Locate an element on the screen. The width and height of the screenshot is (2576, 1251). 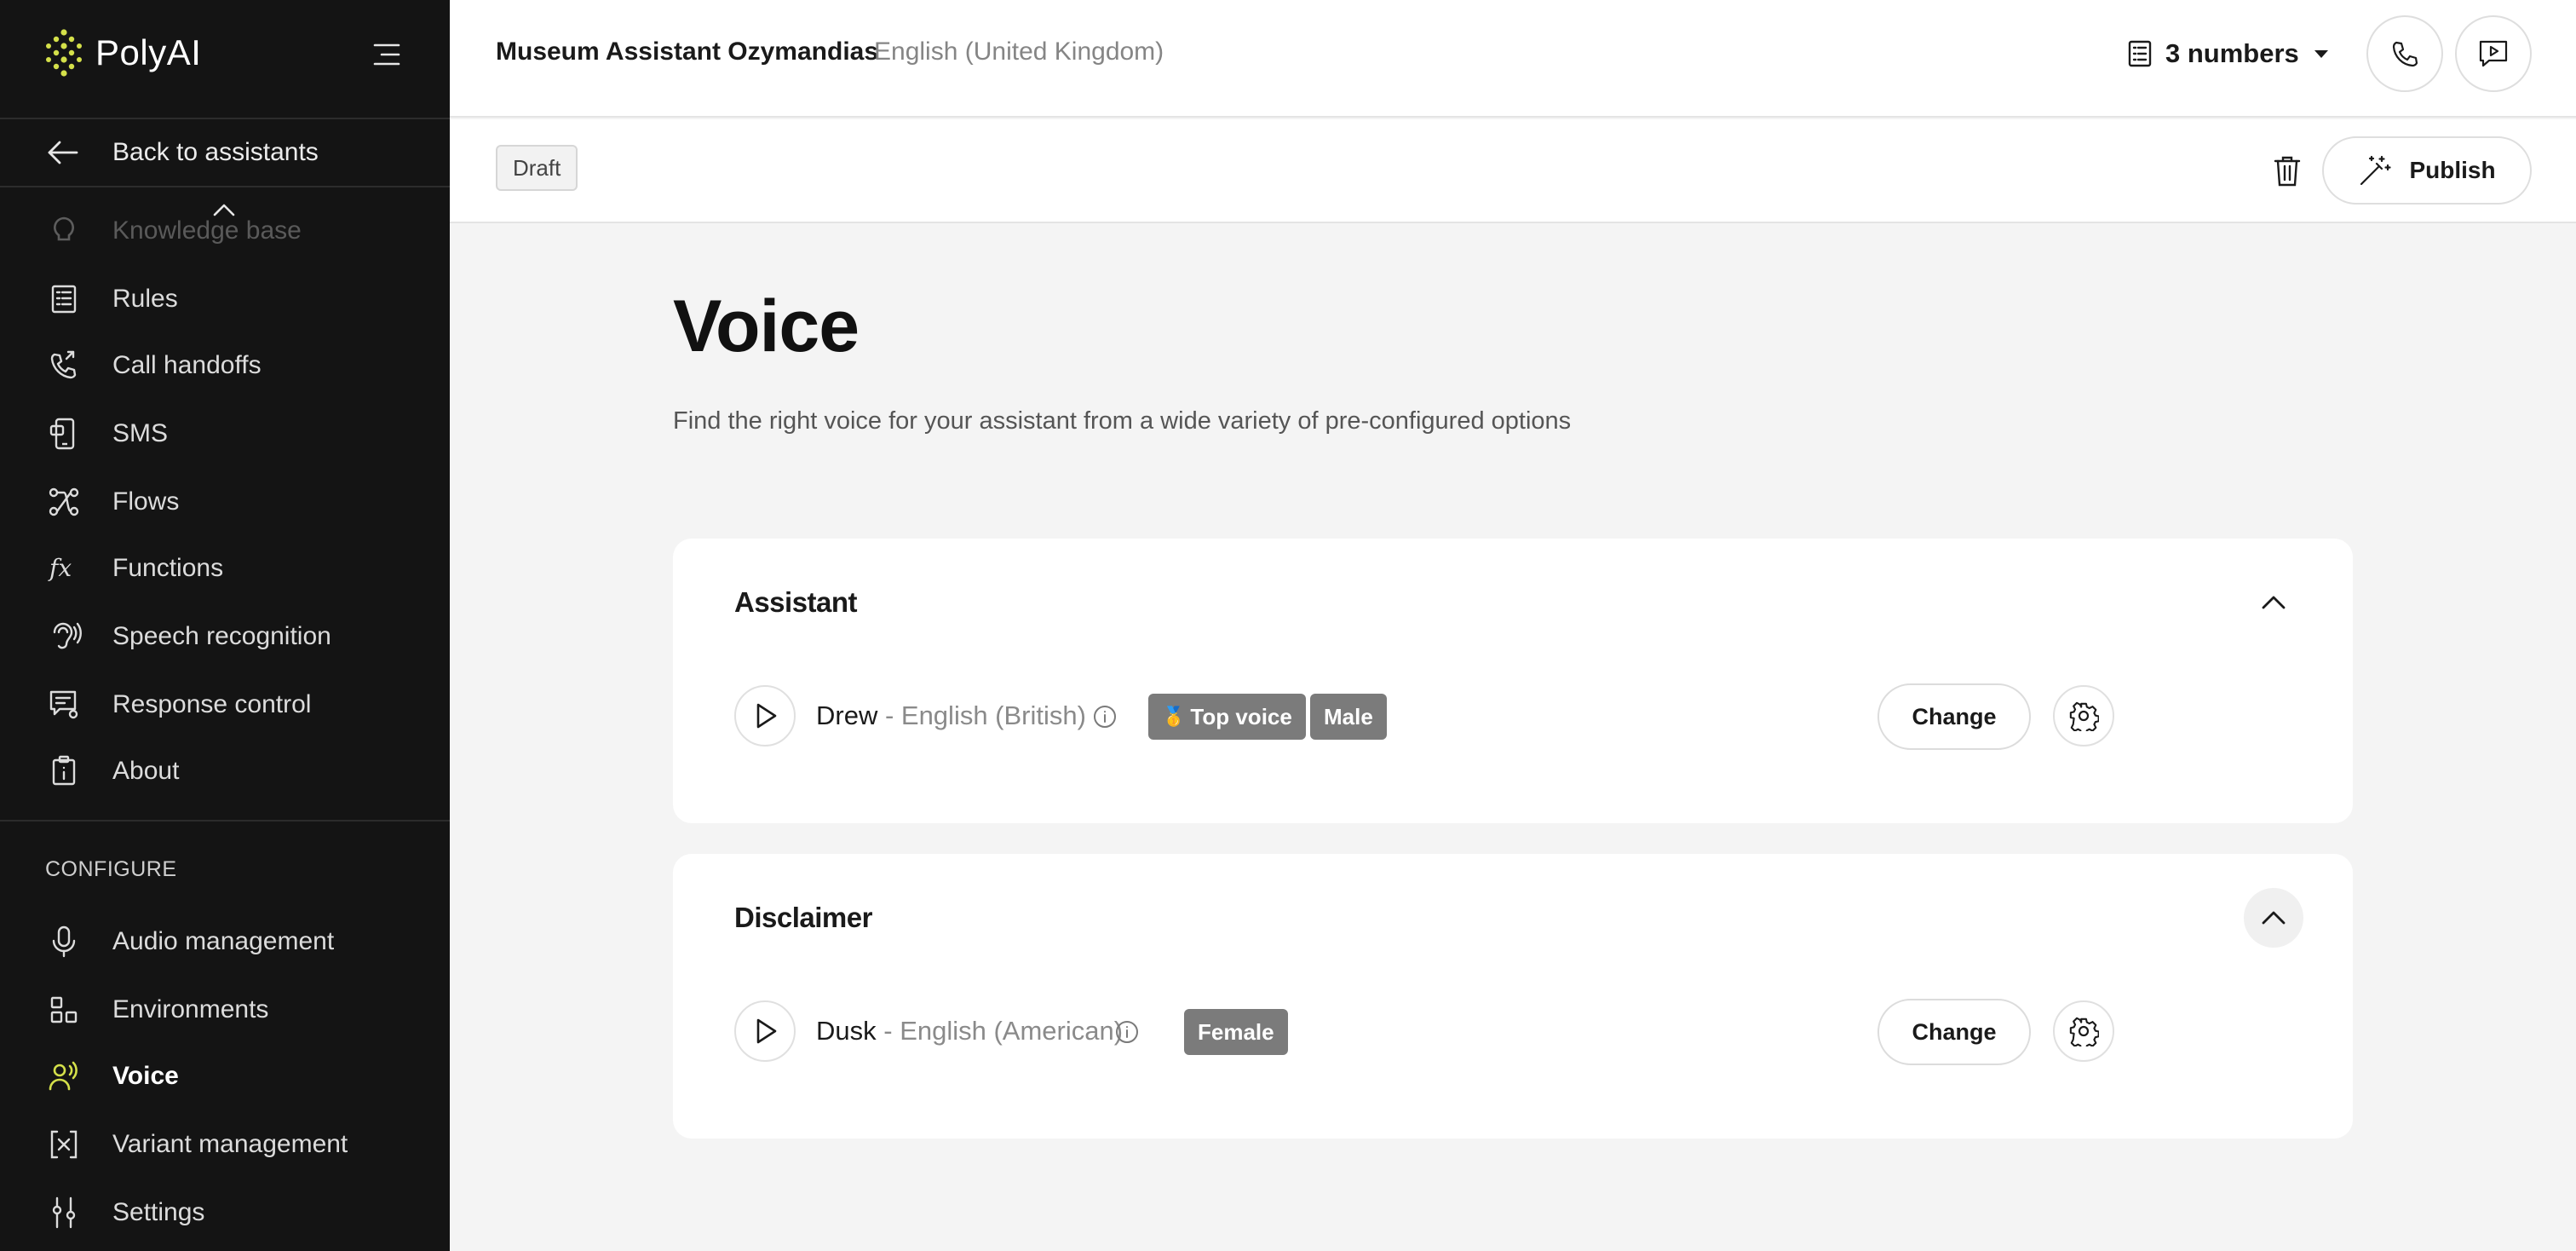
sidebar-item-call-handoffs: Call handoffs is located at coordinates (225, 366).